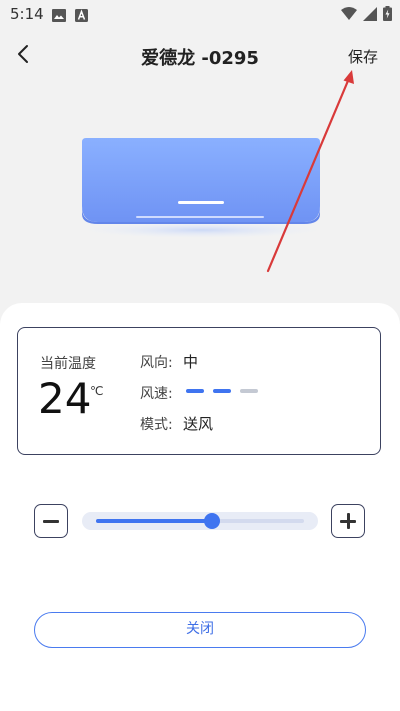 The image size is (400, 711). I want to click on wifi-icon, so click(349, 15).